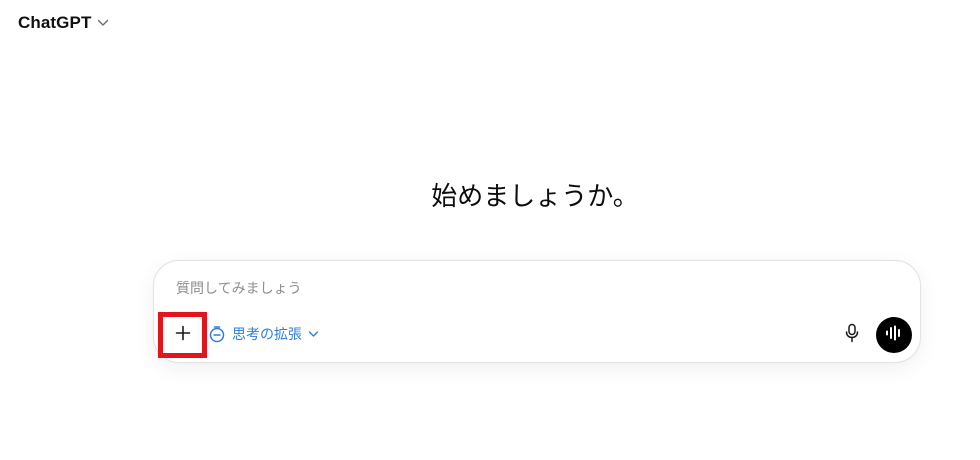 Image resolution: width=980 pixels, height=460 pixels. Describe the element at coordinates (217, 334) in the screenshot. I see `timer-icon` at that location.